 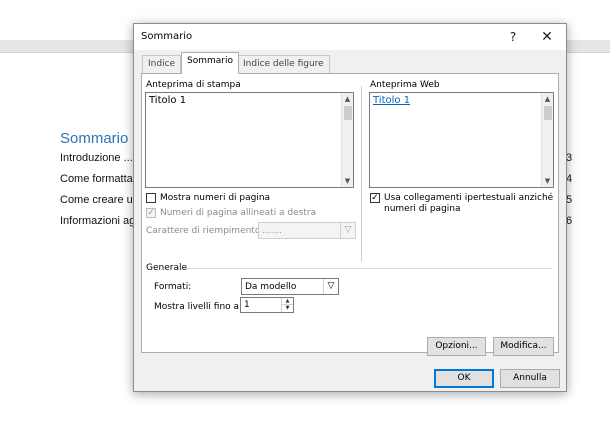 I want to click on right-align-checkbox: ✓, so click(x=151, y=213).